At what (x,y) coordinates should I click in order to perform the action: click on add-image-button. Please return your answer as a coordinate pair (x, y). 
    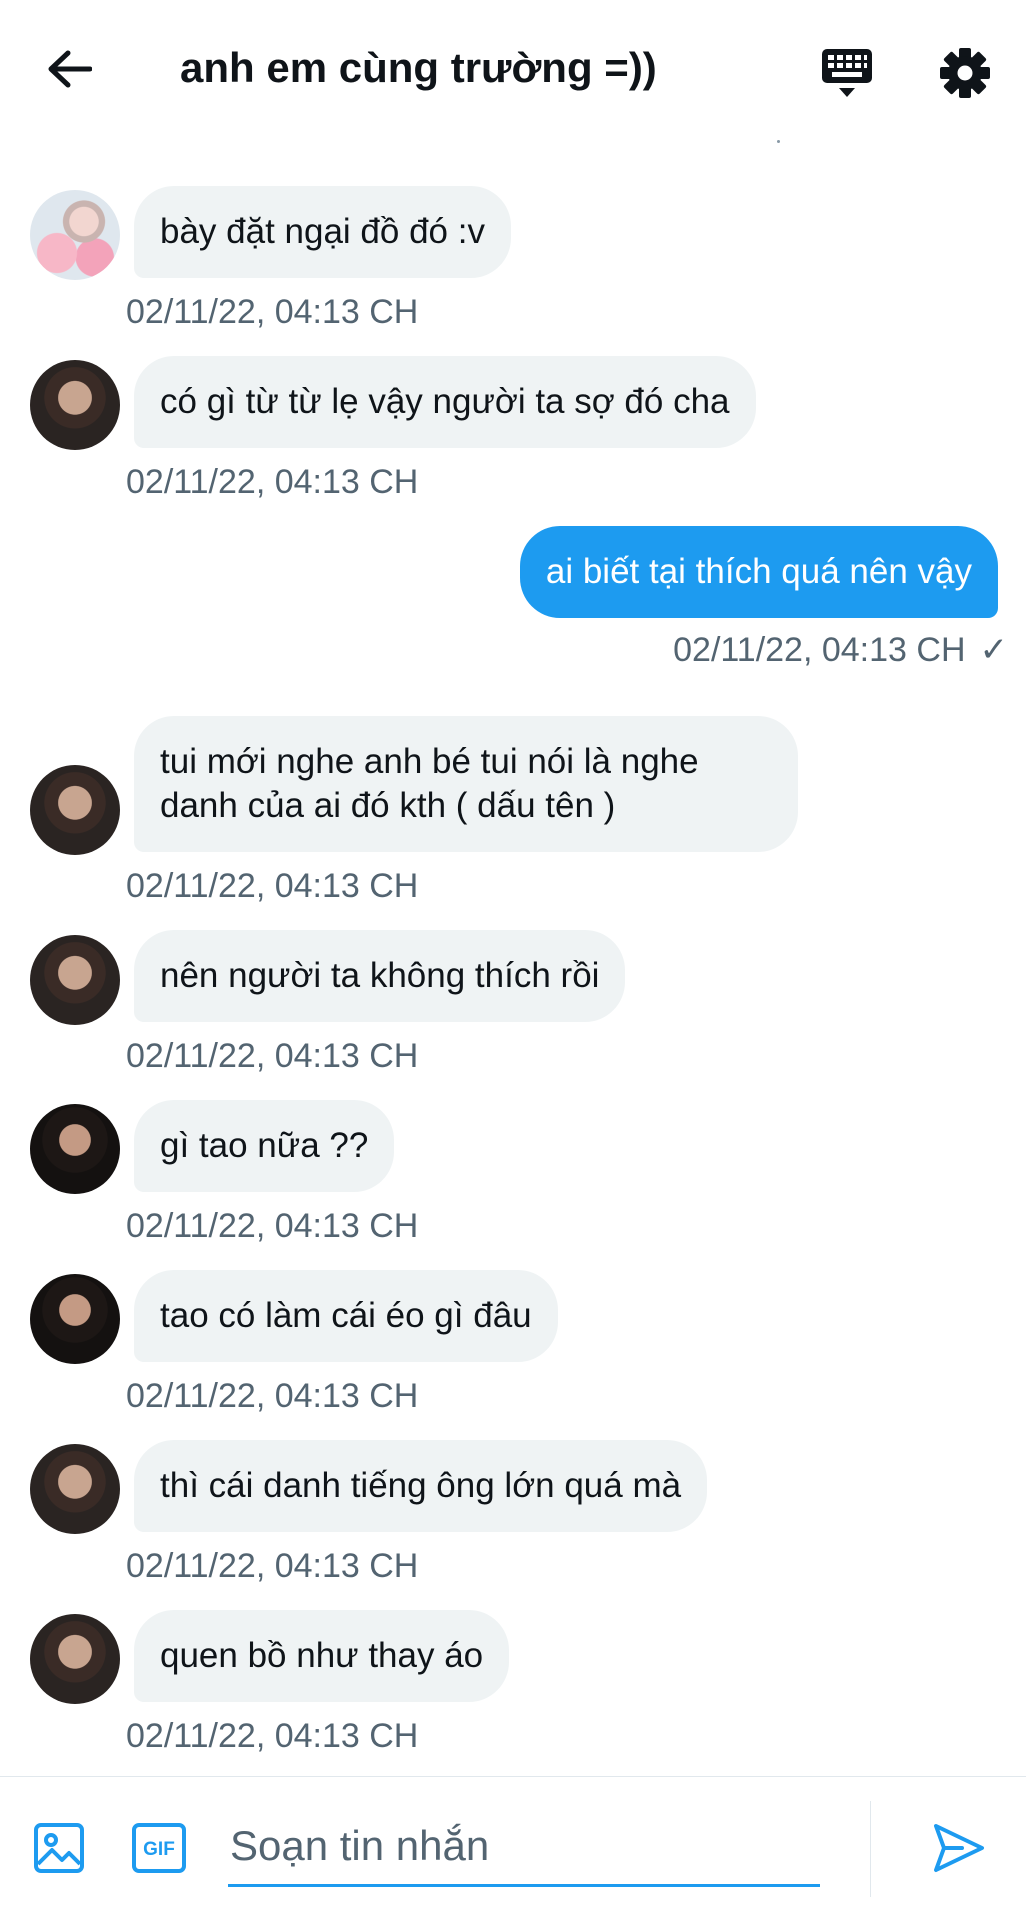
    Looking at the image, I should click on (59, 1848).